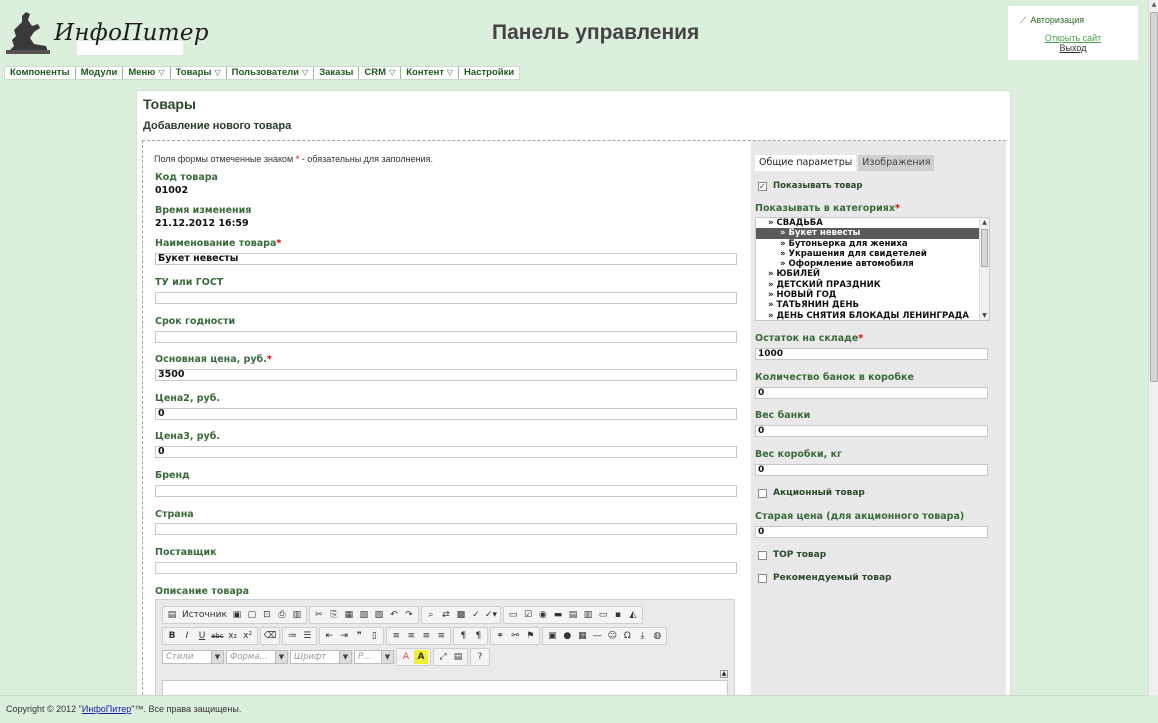  I want to click on price2-input: 0, so click(446, 414).